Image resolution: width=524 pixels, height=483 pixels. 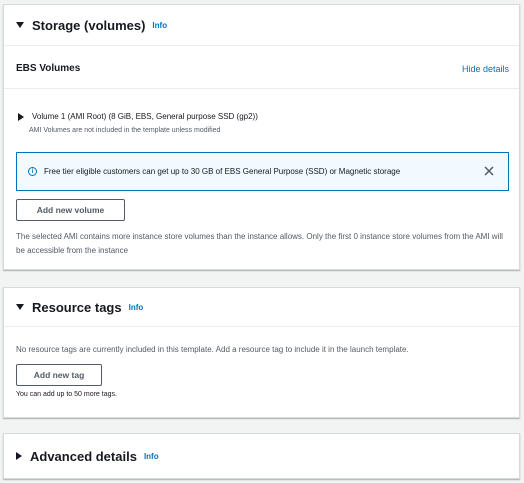 I want to click on info-circle-icon: i, so click(x=32, y=171).